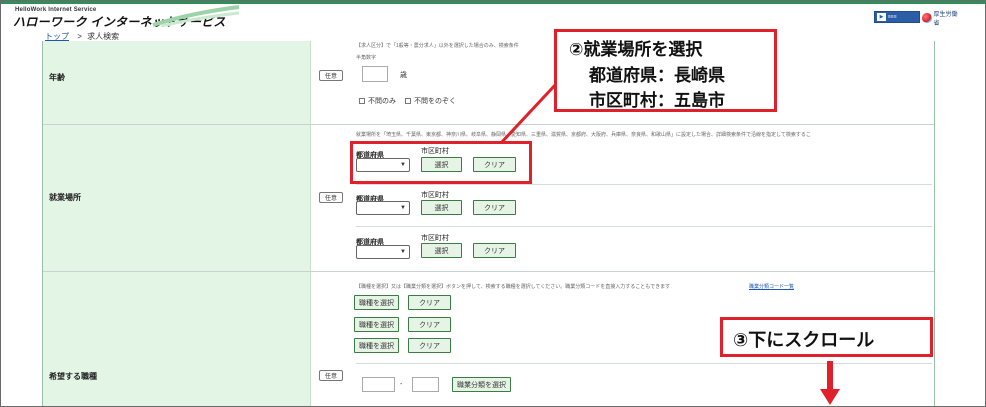 This screenshot has height=407, width=986. Describe the element at coordinates (366, 58) in the screenshot. I see `age-note-sub: 半角数字` at that location.